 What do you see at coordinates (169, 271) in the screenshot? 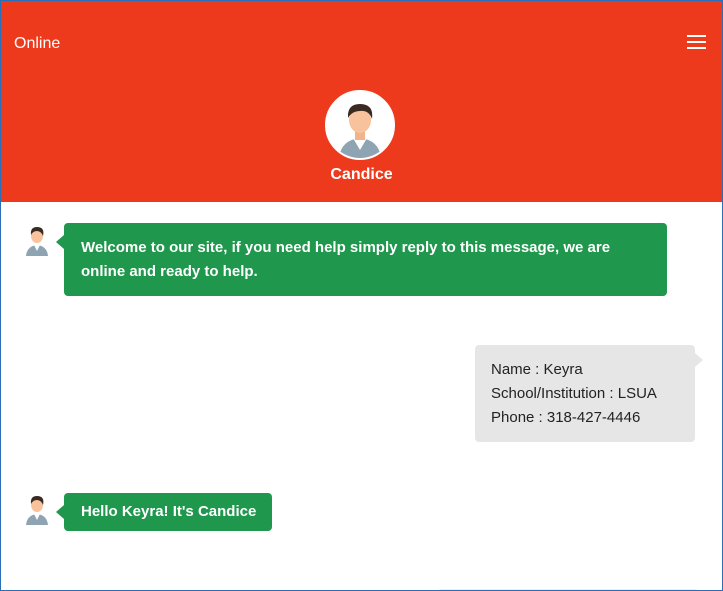
I see `message-line: online and ready to help.` at bounding box center [169, 271].